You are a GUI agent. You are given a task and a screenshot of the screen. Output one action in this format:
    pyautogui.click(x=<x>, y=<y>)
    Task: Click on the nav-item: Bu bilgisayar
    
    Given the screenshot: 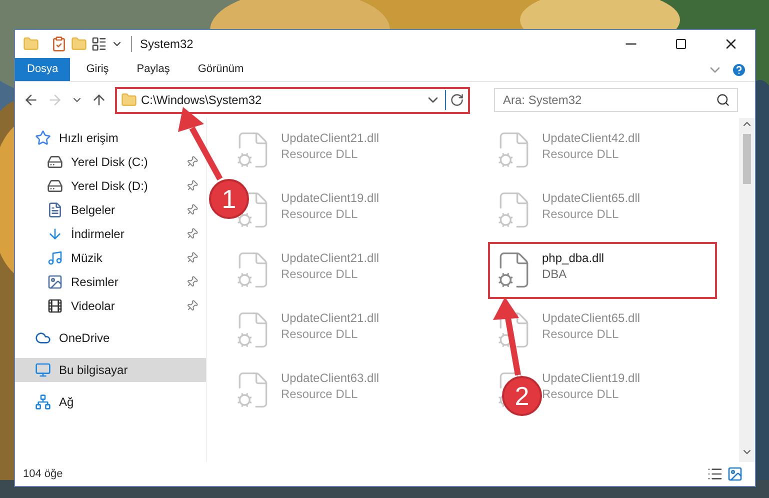 What is the action you would take?
    pyautogui.click(x=110, y=370)
    